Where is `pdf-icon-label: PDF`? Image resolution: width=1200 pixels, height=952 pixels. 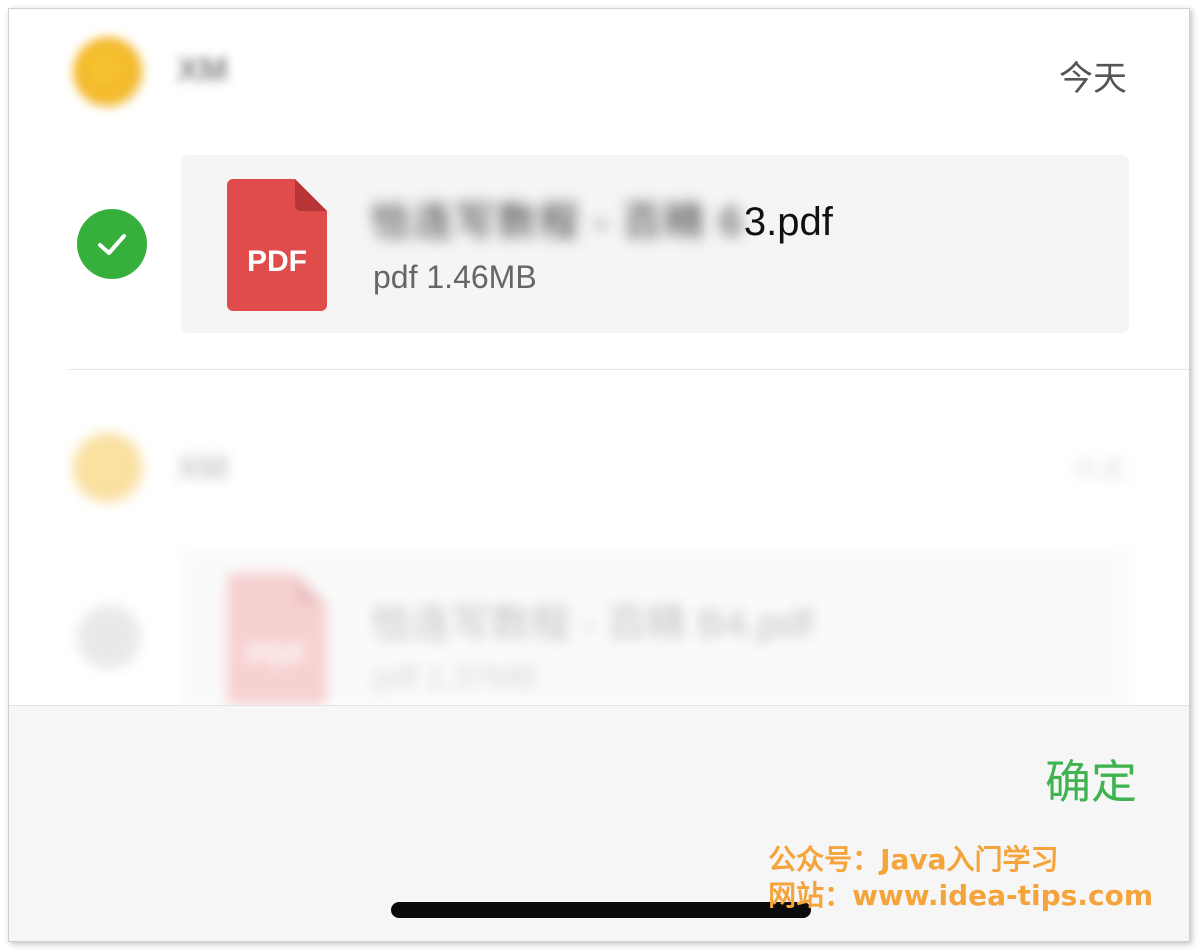 pdf-icon-label: PDF is located at coordinates (277, 655).